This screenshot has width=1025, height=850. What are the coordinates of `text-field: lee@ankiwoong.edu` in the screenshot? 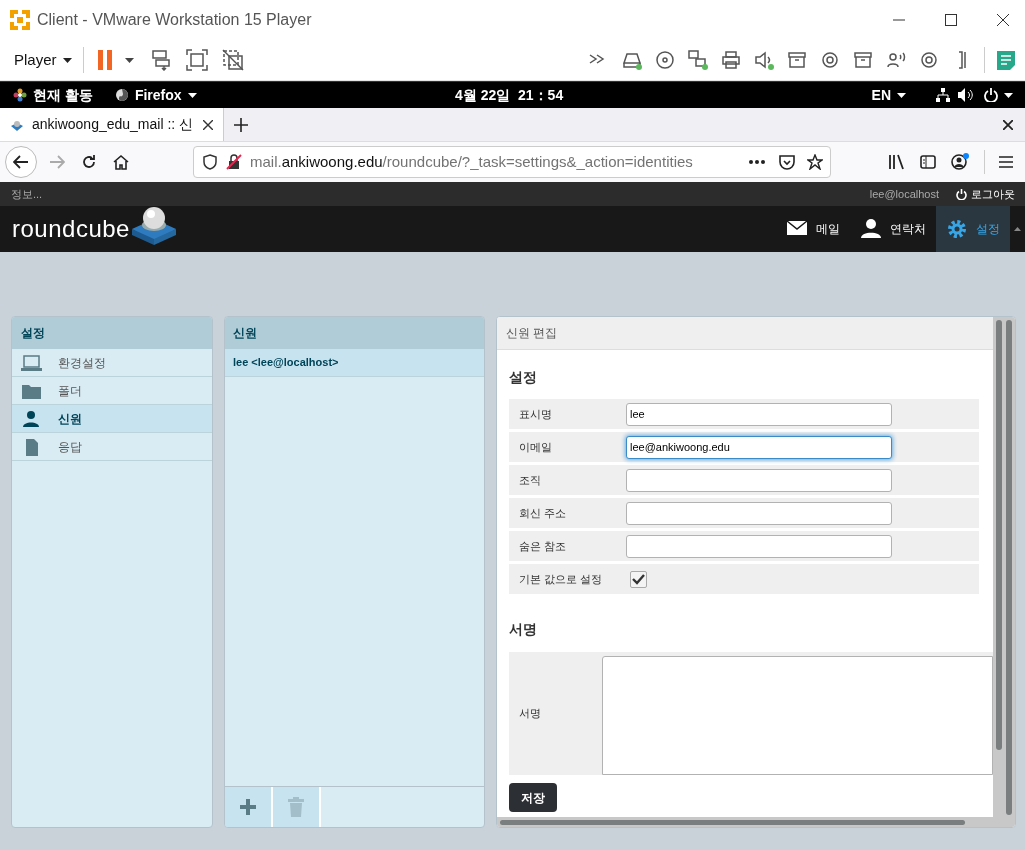 It's located at (759, 447).